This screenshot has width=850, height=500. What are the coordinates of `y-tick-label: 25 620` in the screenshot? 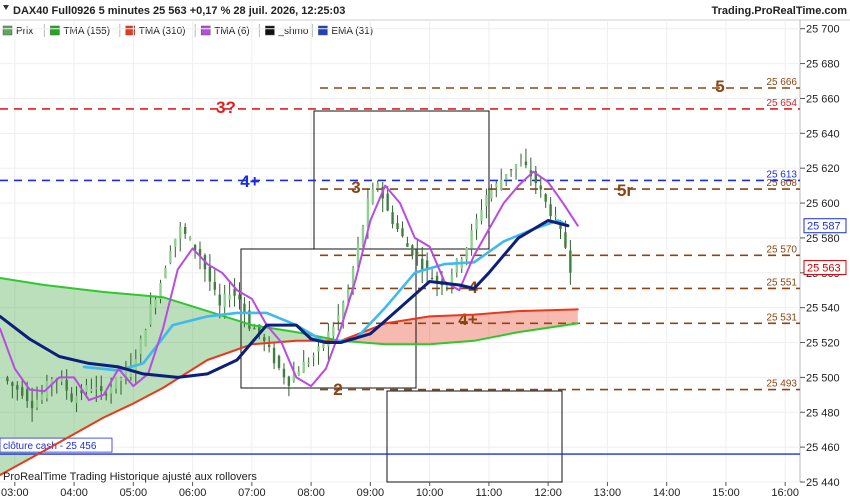 It's located at (823, 169).